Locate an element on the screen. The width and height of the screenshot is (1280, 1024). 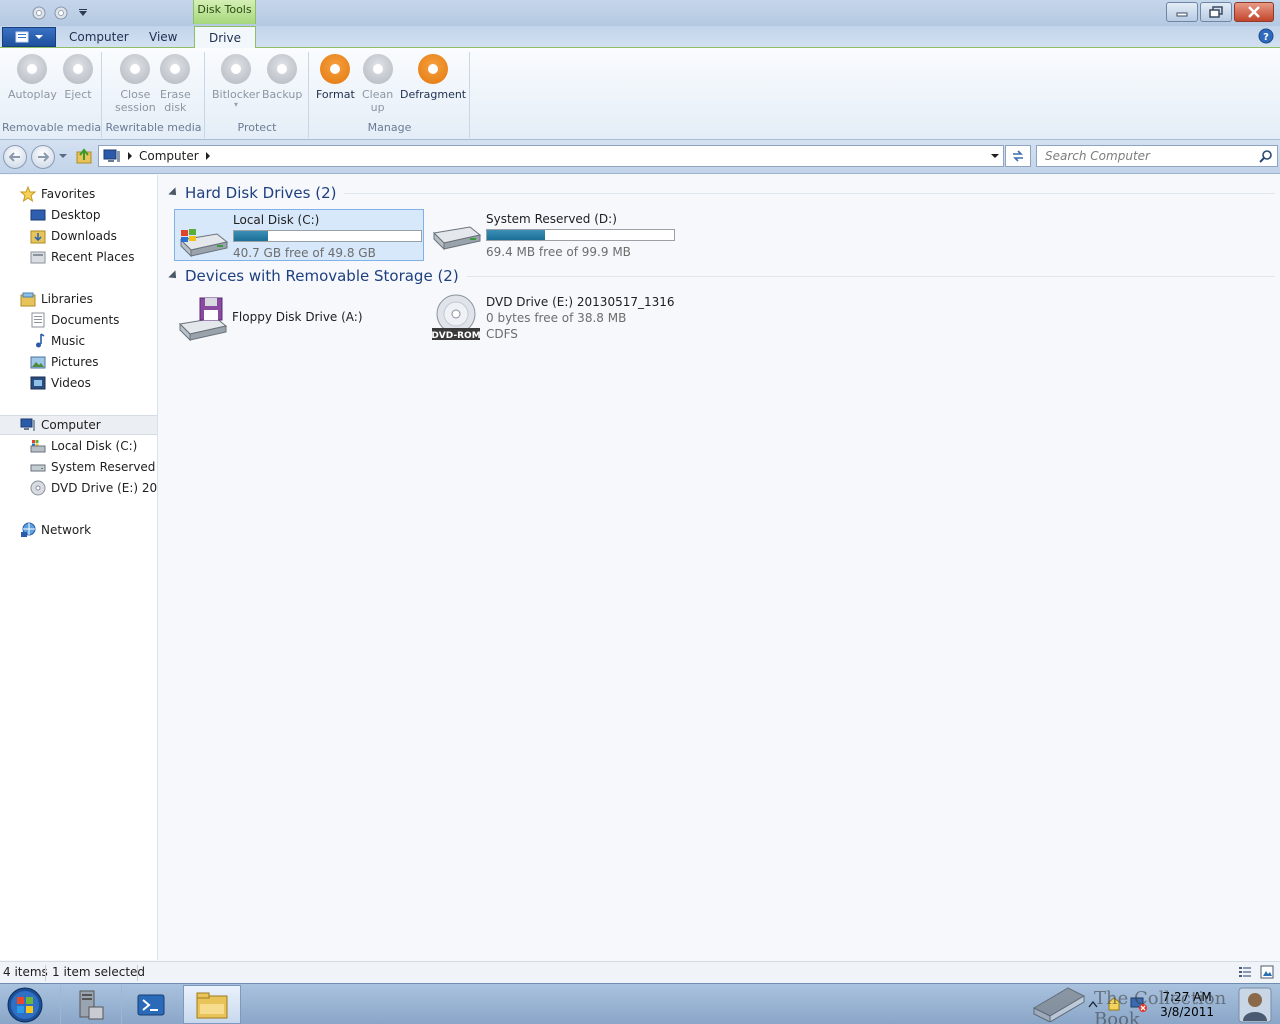
large-icons-view-button is located at coordinates (1267, 972).